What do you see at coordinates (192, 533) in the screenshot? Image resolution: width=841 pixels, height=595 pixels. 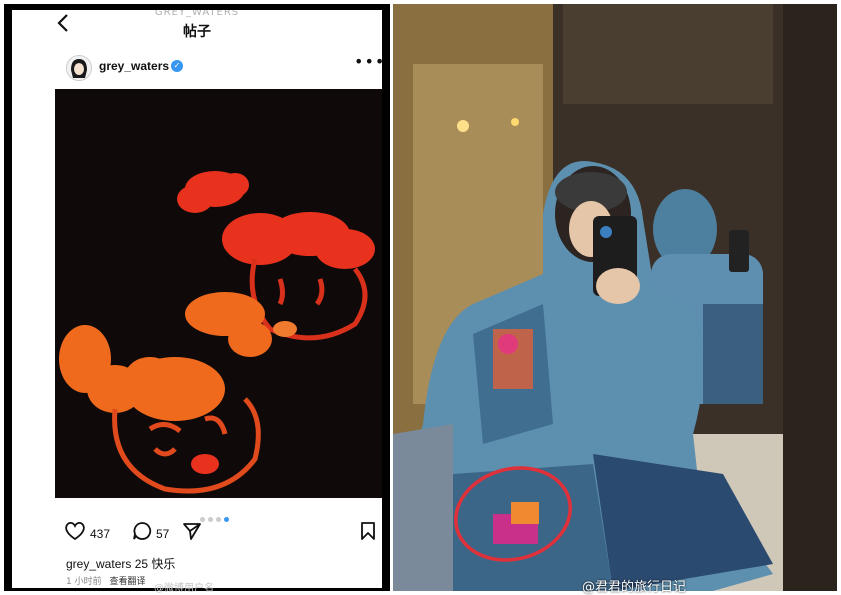 I see `share-icon` at bounding box center [192, 533].